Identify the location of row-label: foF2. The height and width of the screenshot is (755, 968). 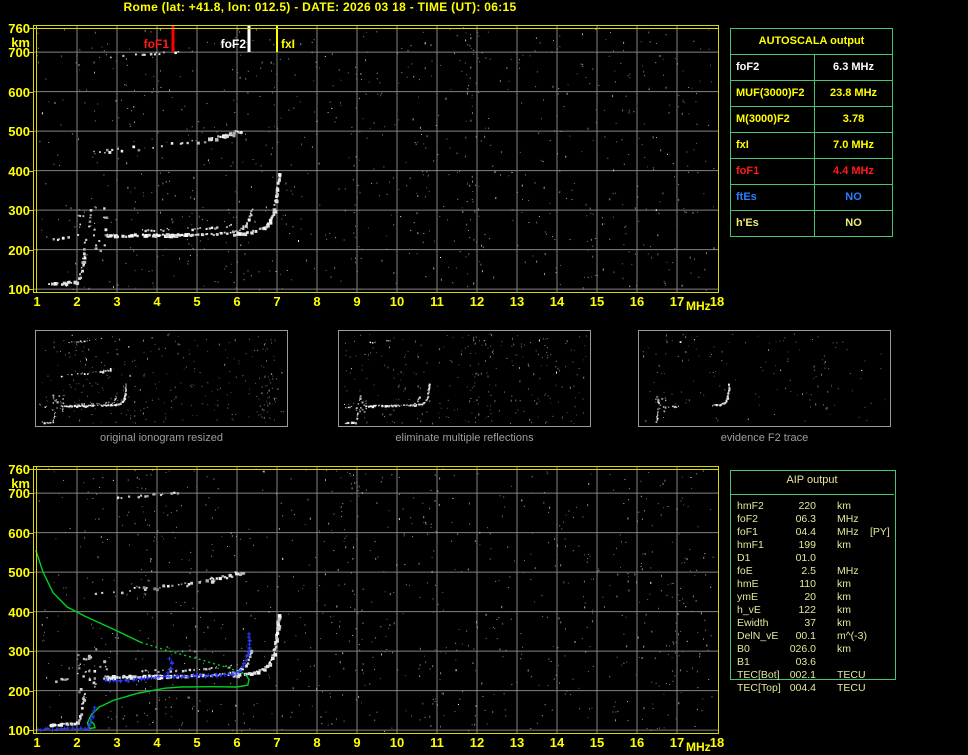
(772, 68).